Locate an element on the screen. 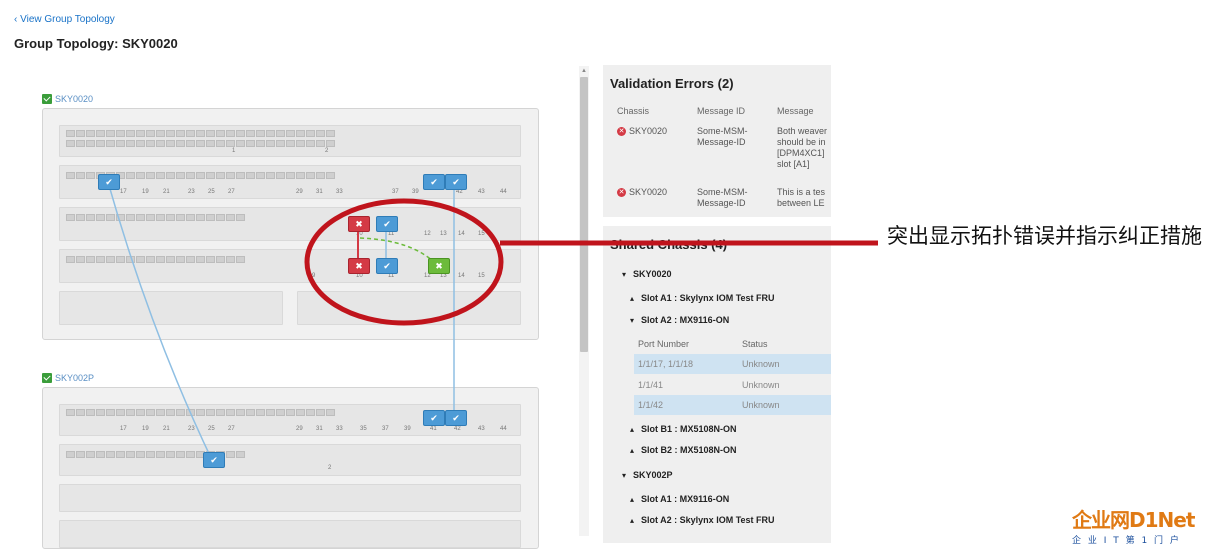 This screenshot has height=549, width=1230. watermark-subtitle: 企 业 I T 第 1 门 户 is located at coordinates (1126, 541).